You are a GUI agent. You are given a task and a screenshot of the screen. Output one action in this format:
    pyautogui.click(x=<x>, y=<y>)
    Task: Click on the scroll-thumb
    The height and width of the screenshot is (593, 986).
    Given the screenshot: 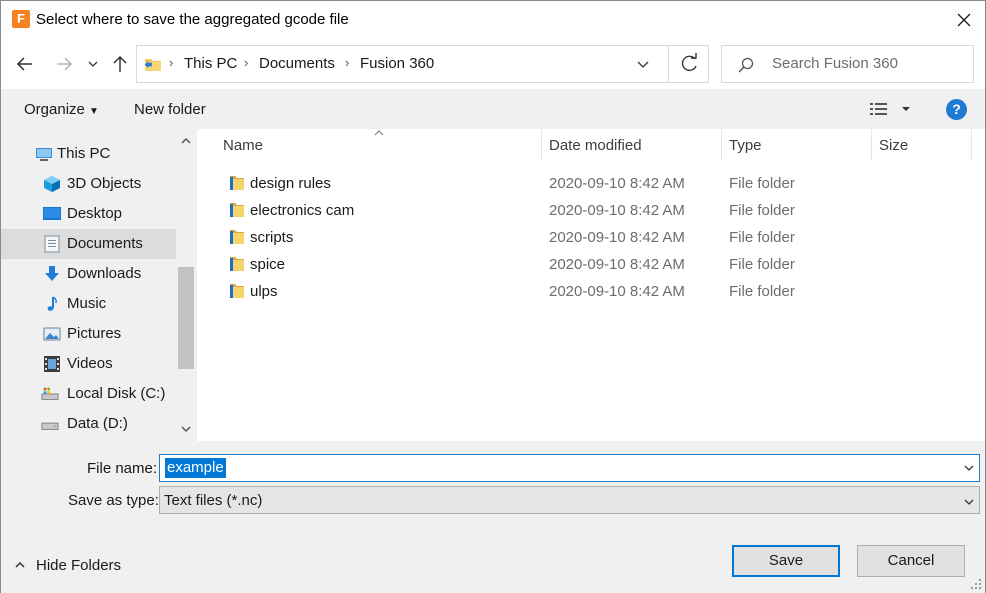 What is the action you would take?
    pyautogui.click(x=186, y=318)
    